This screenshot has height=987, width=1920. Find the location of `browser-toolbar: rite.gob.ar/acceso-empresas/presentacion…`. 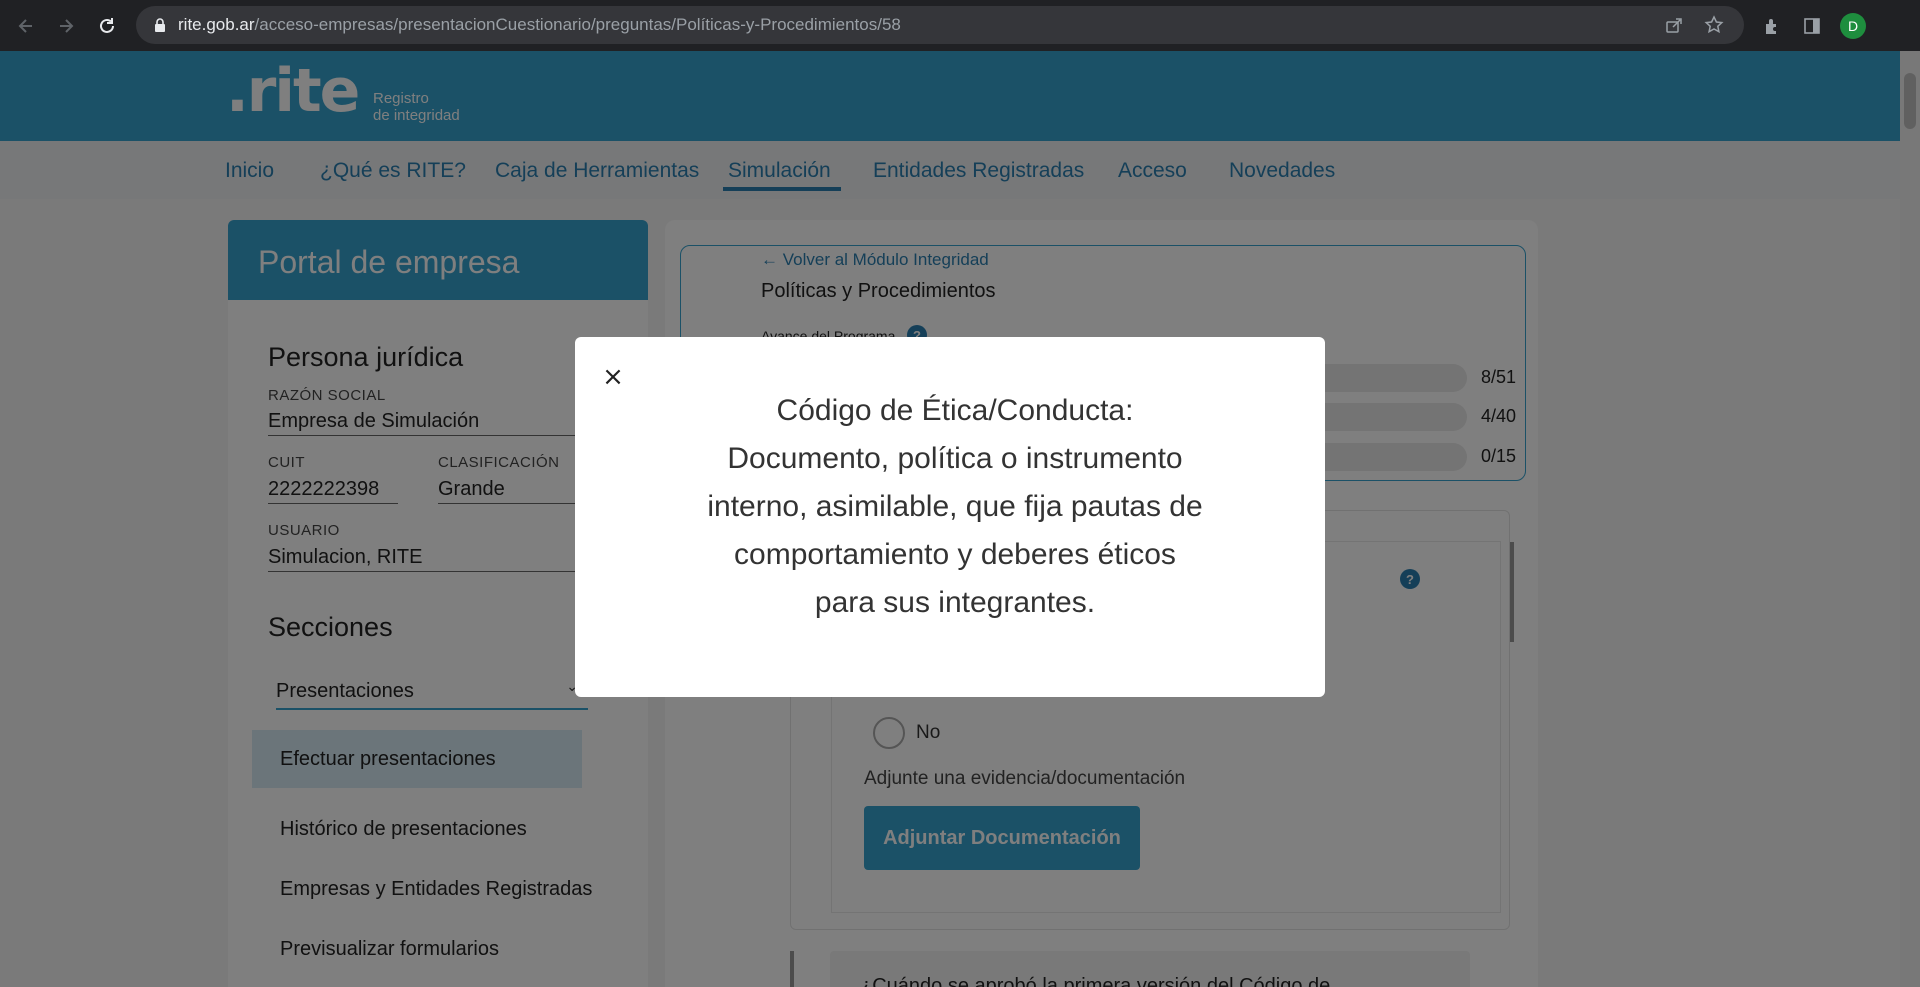

browser-toolbar: rite.gob.ar/acceso-empresas/presentacion… is located at coordinates (960, 25).